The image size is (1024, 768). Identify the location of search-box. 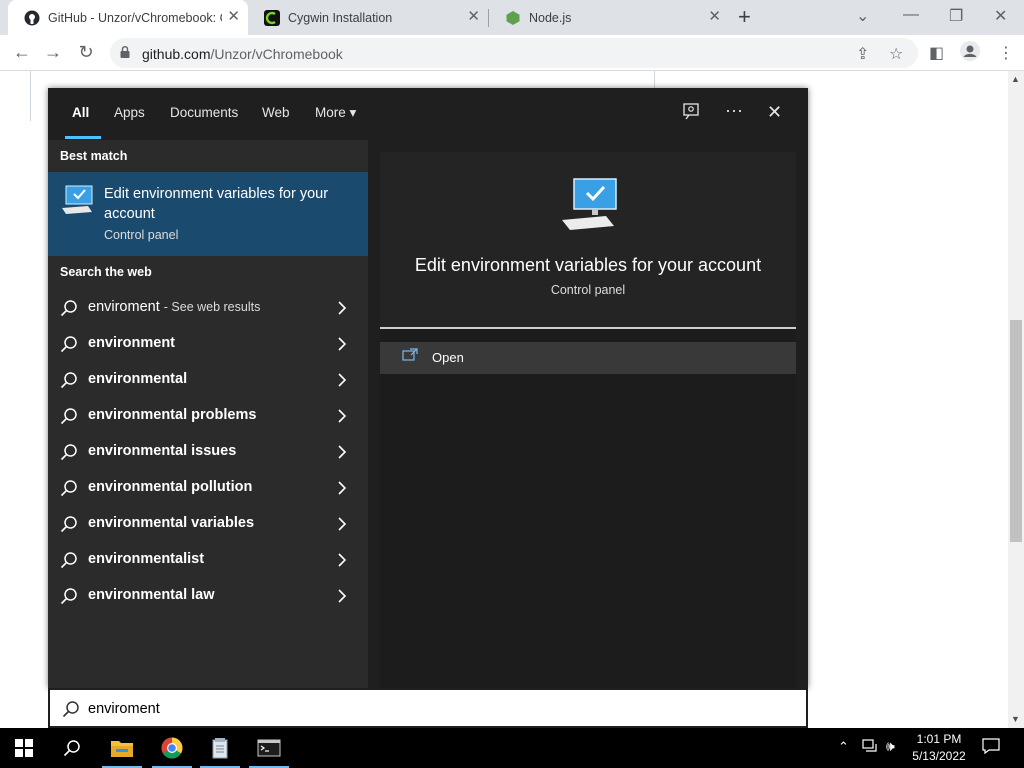
(428, 708).